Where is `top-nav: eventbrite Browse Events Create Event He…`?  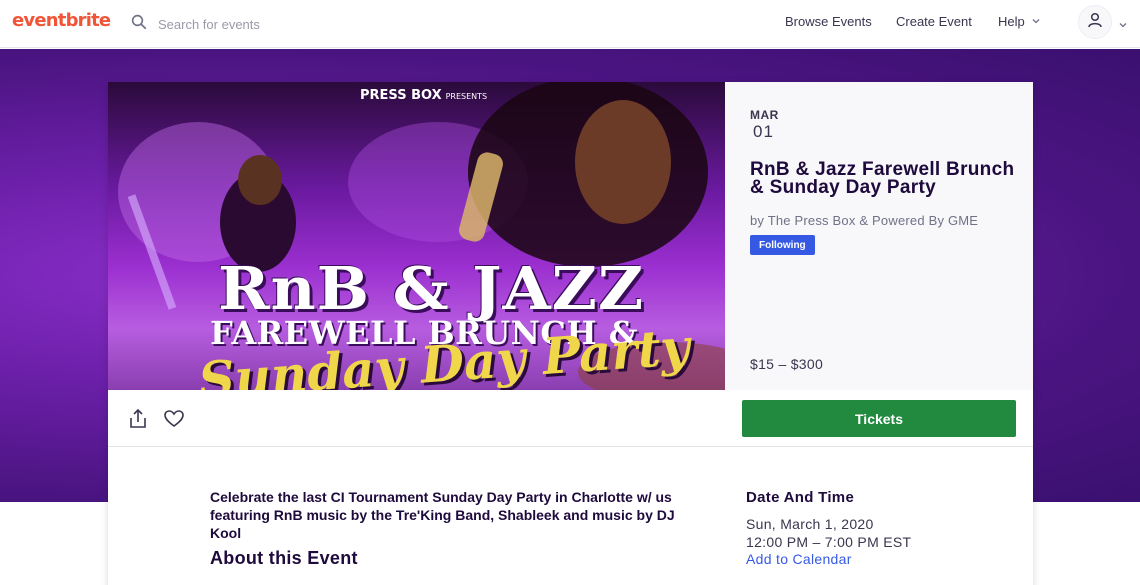
top-nav: eventbrite Browse Events Create Event He… is located at coordinates (570, 24).